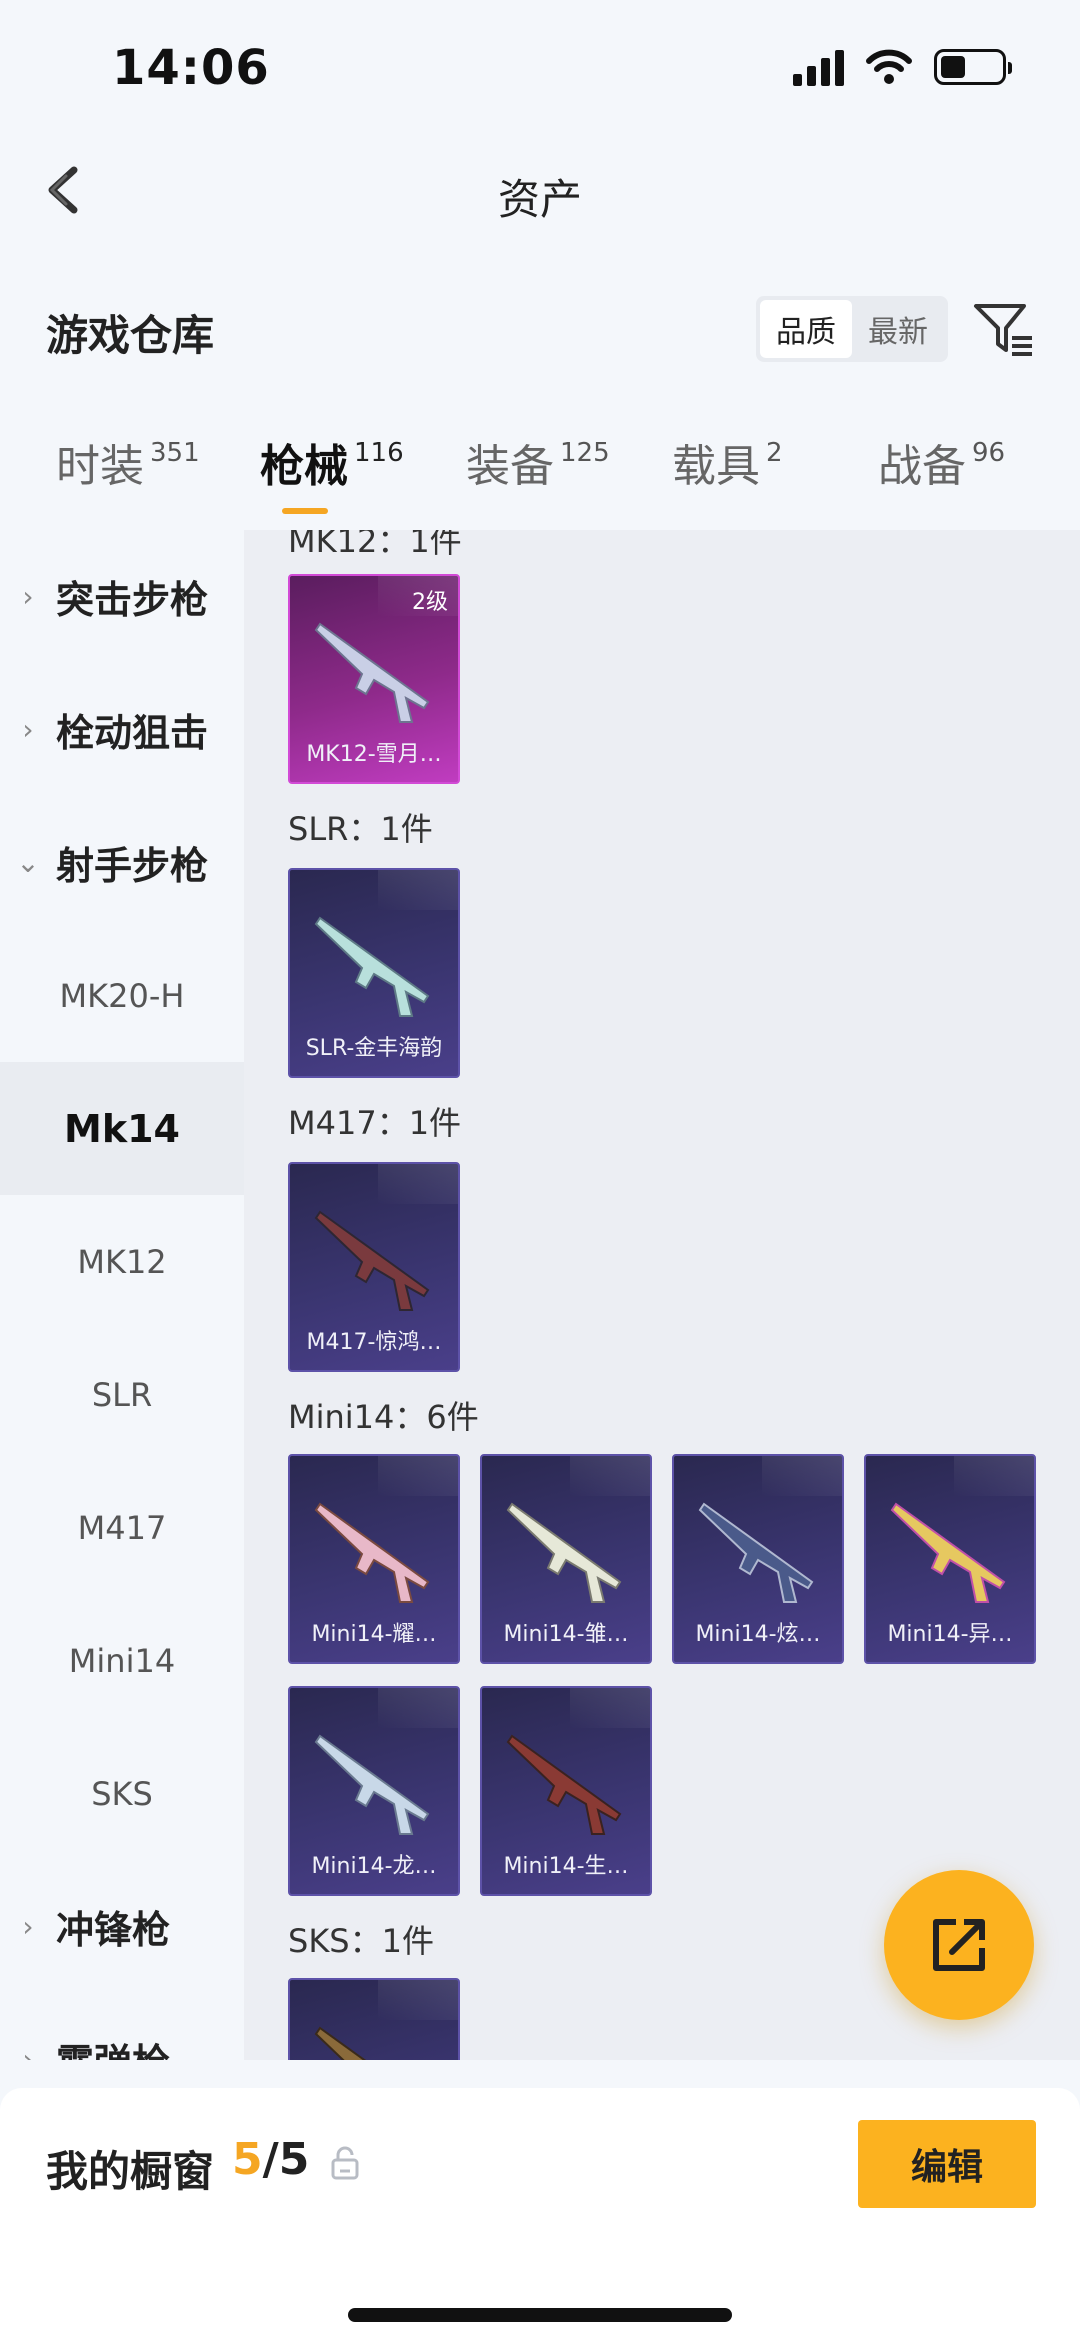 This screenshot has height=2337, width=1080. Describe the element at coordinates (122, 1394) in the screenshot. I see `sidebar-subitem-slr: SLR` at that location.